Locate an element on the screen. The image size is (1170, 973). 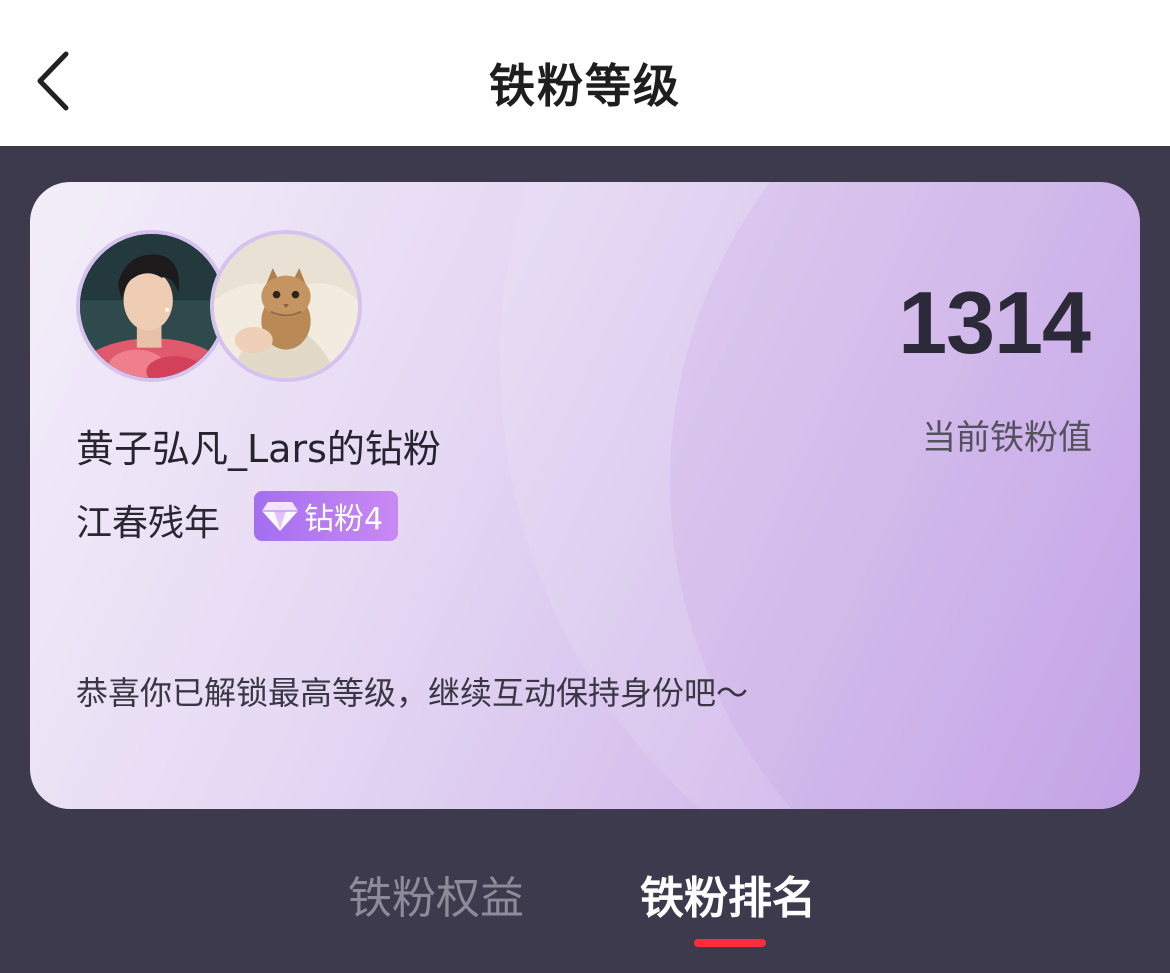
active-tab-indicator is located at coordinates (730, 943).